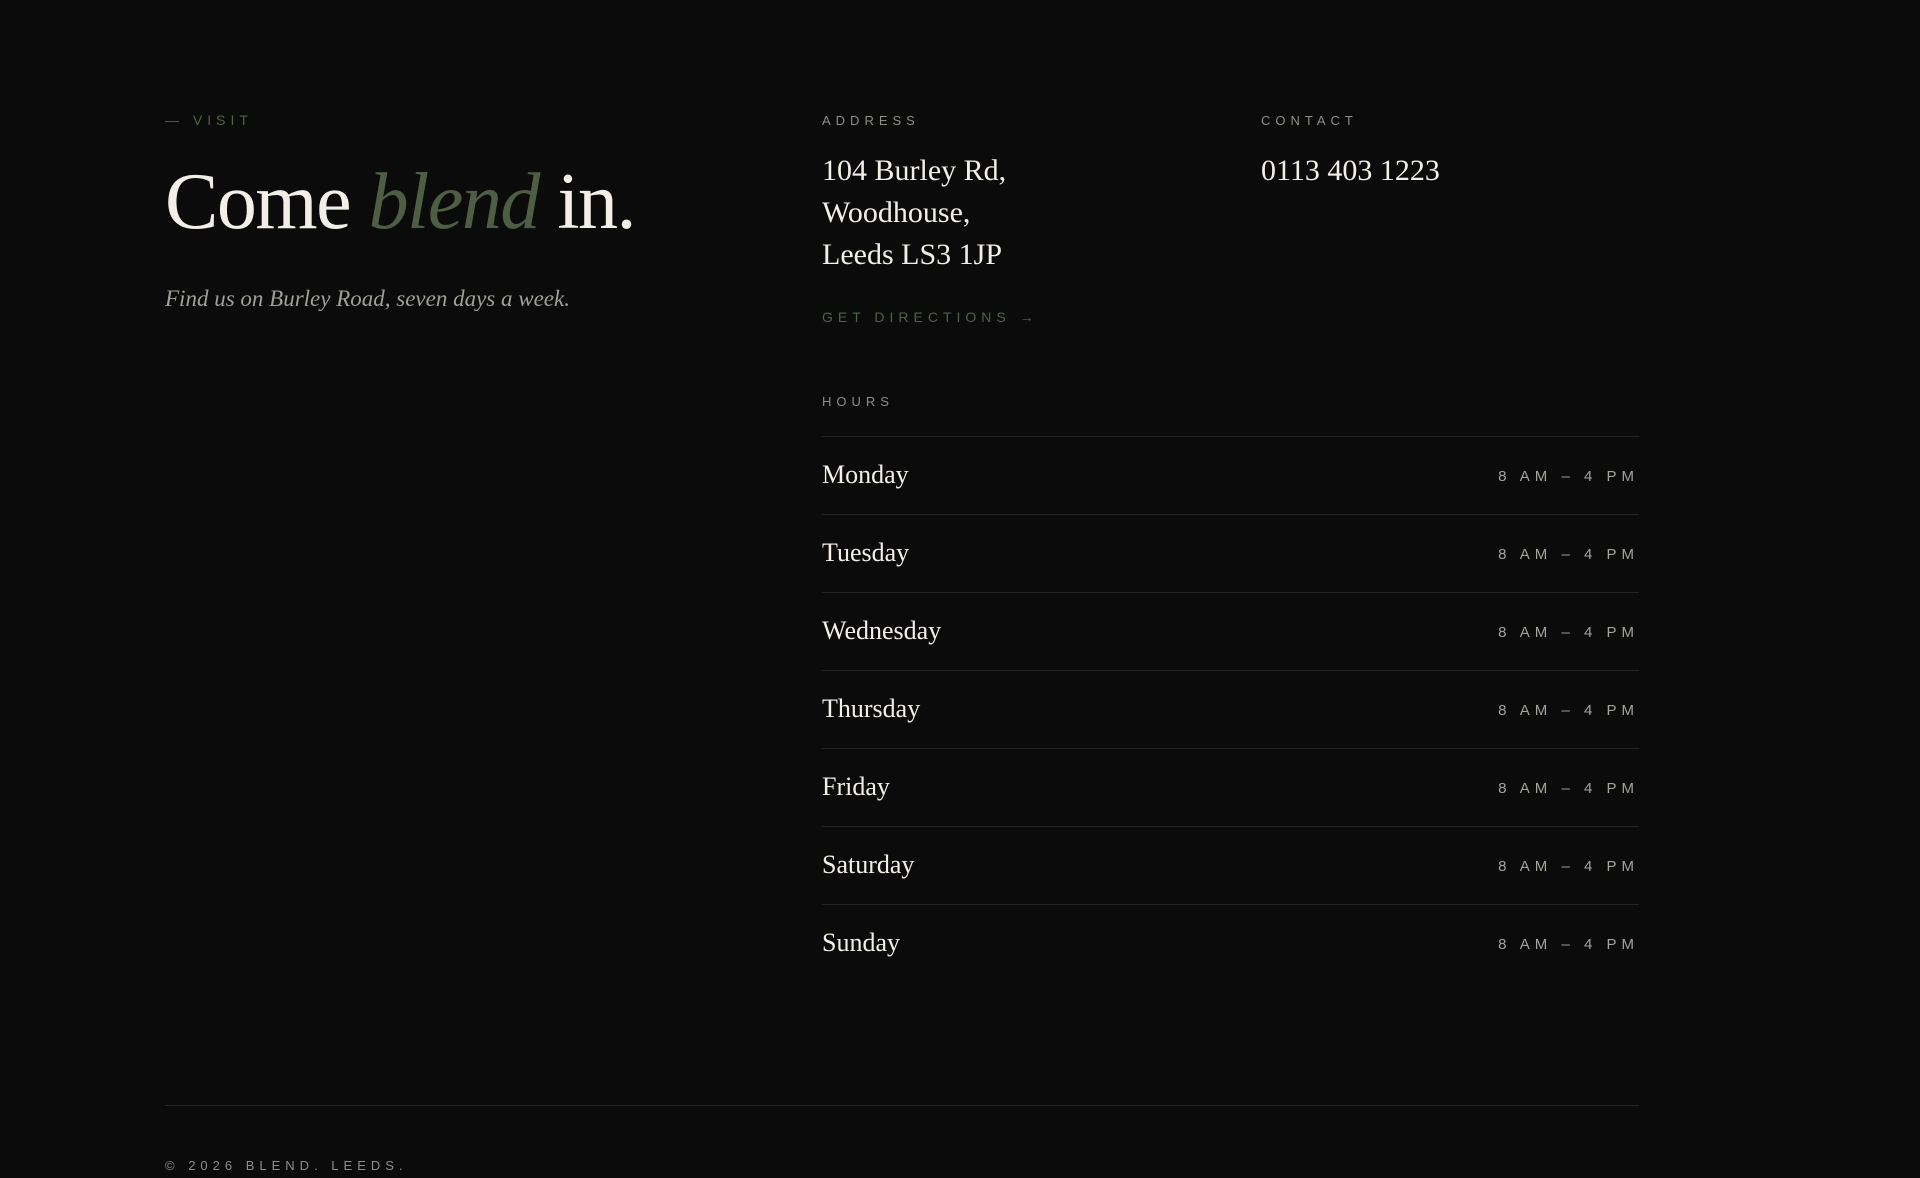  What do you see at coordinates (286, 1165) in the screenshot?
I see `footer-copyright: © 2026 BLEND. LEEDS.` at bounding box center [286, 1165].